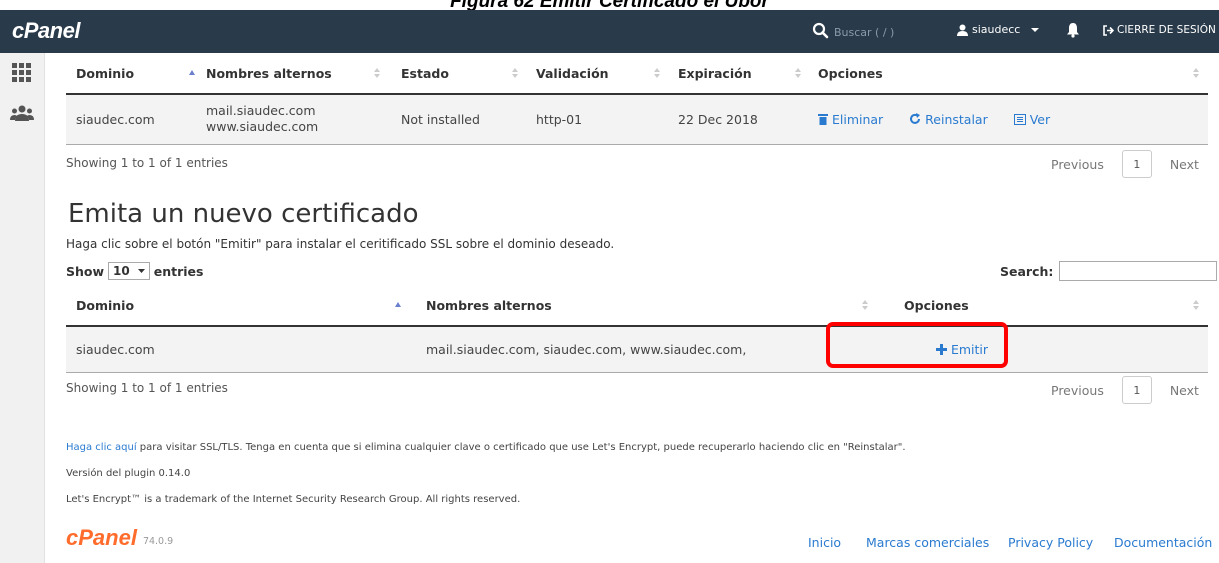 The height and width of the screenshot is (563, 1219). I want to click on user-menu: siaudecc, so click(998, 29).